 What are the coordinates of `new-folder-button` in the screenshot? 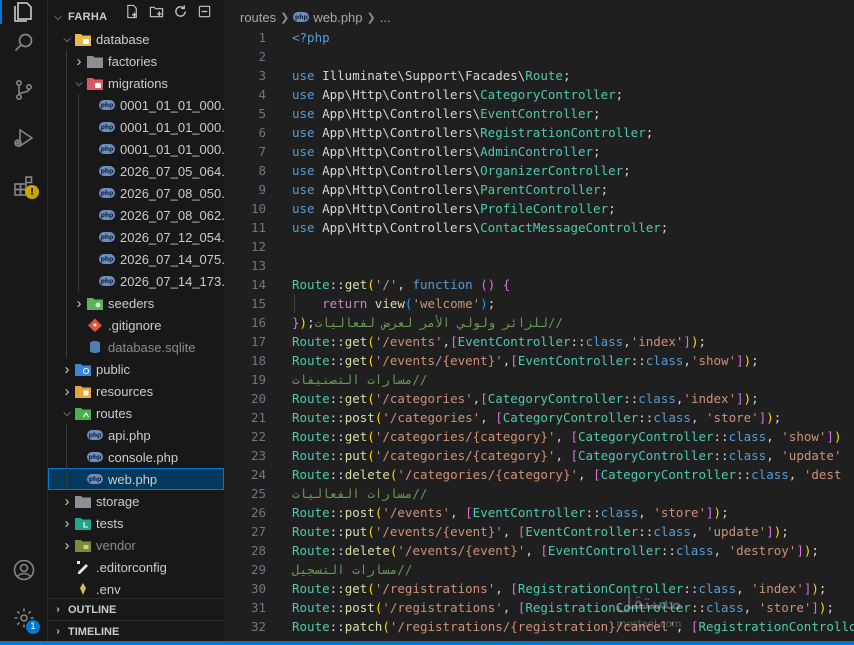 It's located at (156, 11).